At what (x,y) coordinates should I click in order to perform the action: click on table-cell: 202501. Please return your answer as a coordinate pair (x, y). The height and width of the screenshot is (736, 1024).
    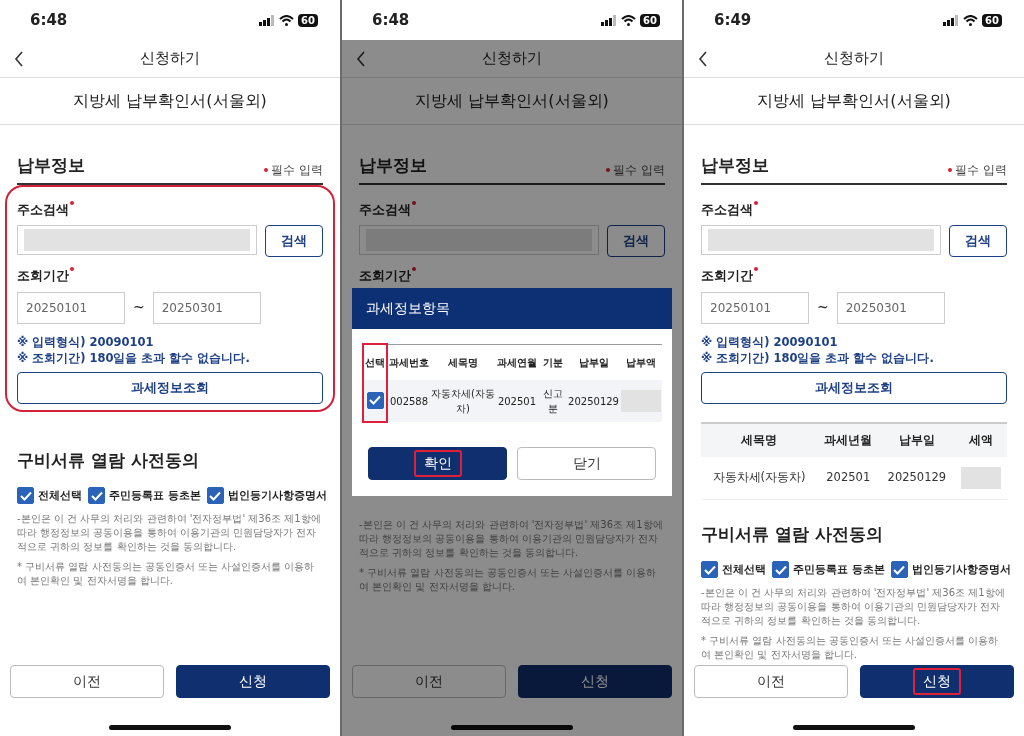
    Looking at the image, I should click on (517, 401).